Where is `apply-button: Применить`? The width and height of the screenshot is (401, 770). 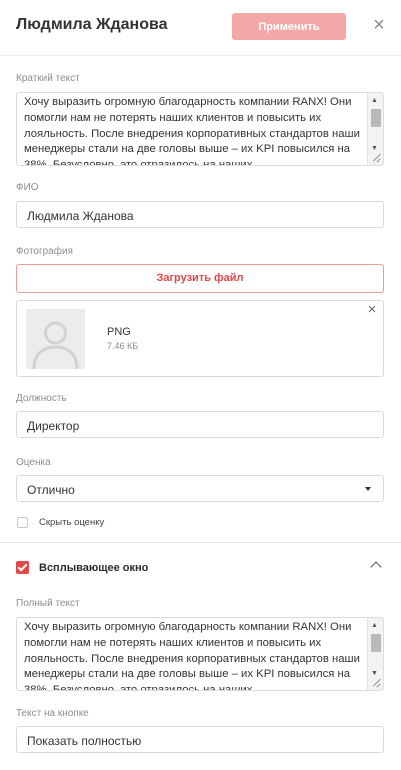
apply-button: Применить is located at coordinates (289, 26).